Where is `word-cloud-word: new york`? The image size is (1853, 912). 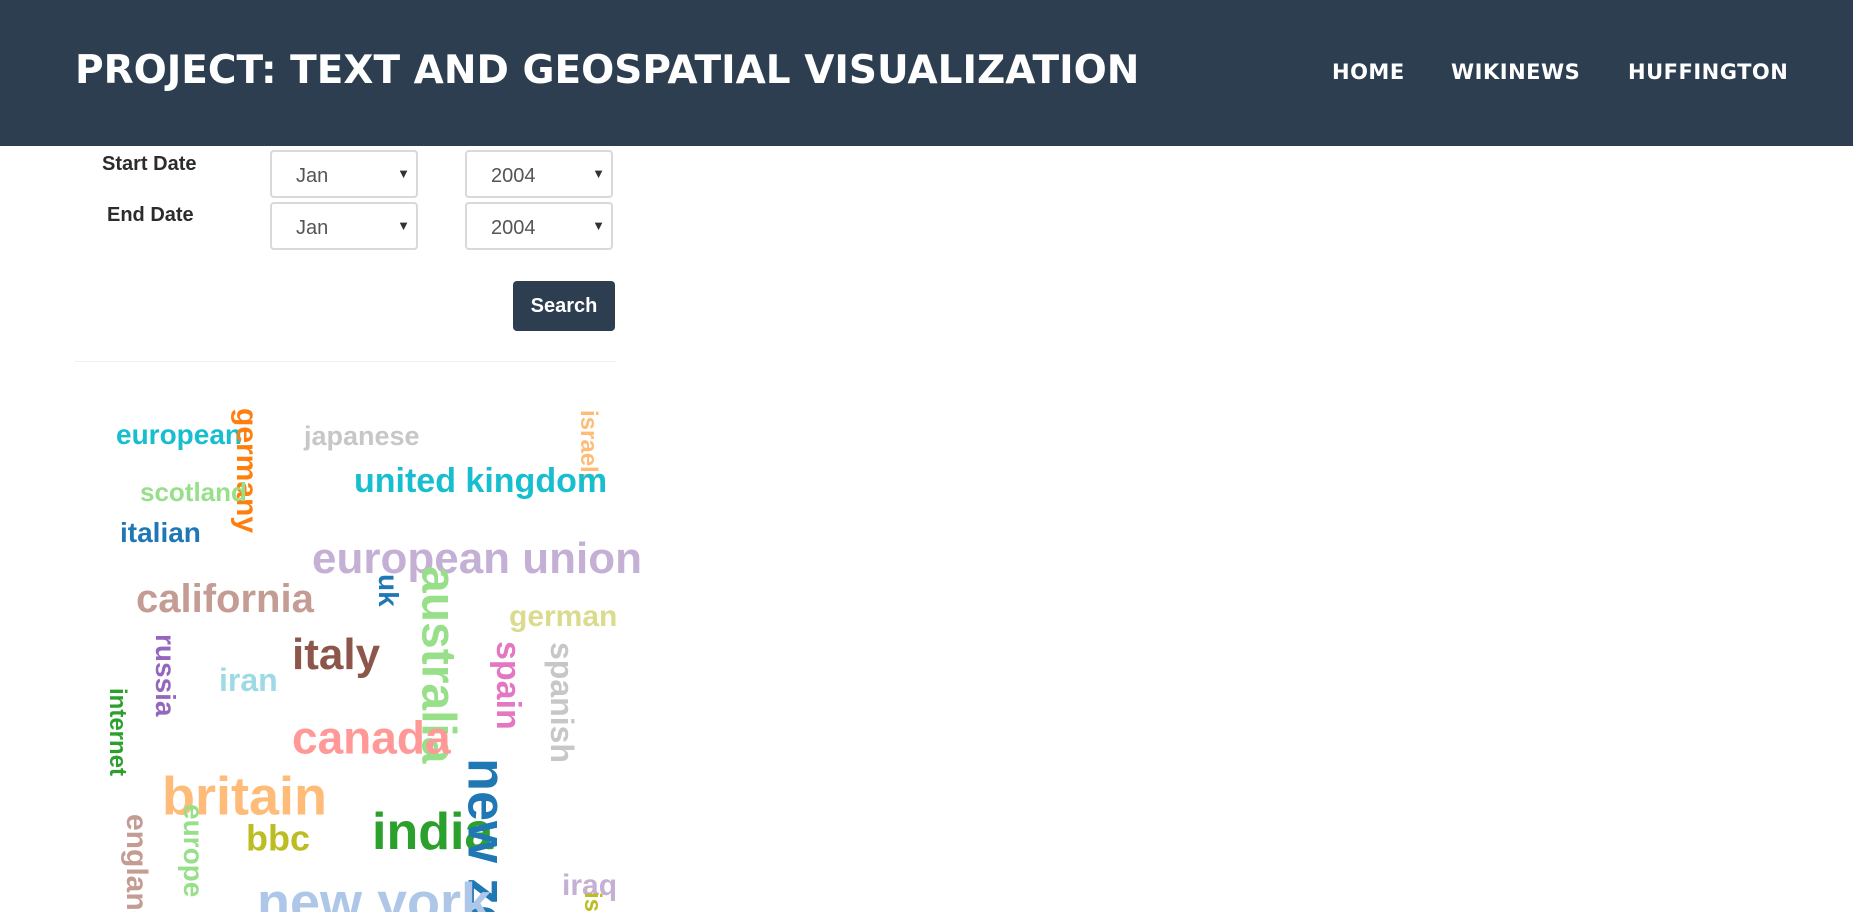 word-cloud-word: new york is located at coordinates (374, 892).